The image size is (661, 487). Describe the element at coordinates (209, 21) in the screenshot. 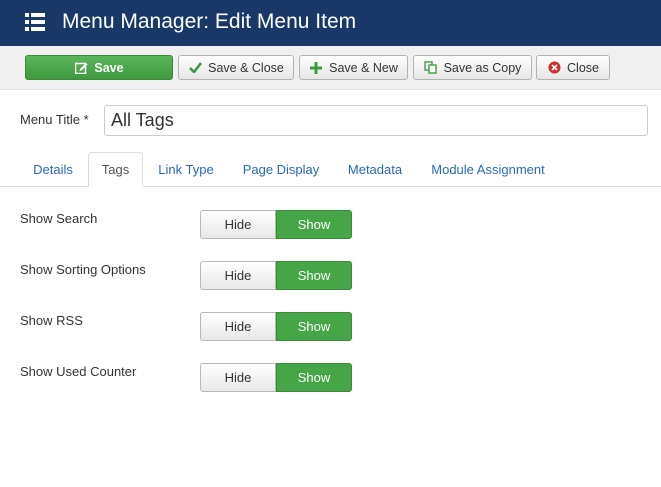

I see `page-title: Menu Manager: Edit Menu Item` at that location.